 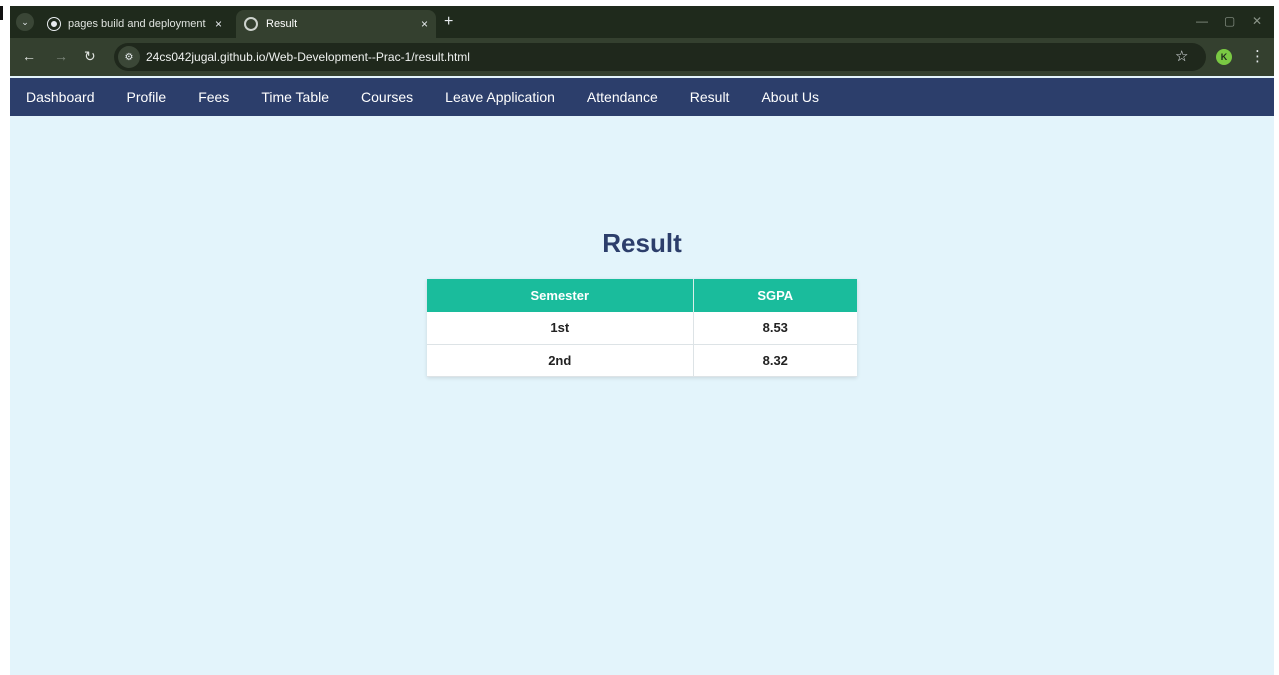 I want to click on tab-result: Result ×, so click(x=336, y=24).